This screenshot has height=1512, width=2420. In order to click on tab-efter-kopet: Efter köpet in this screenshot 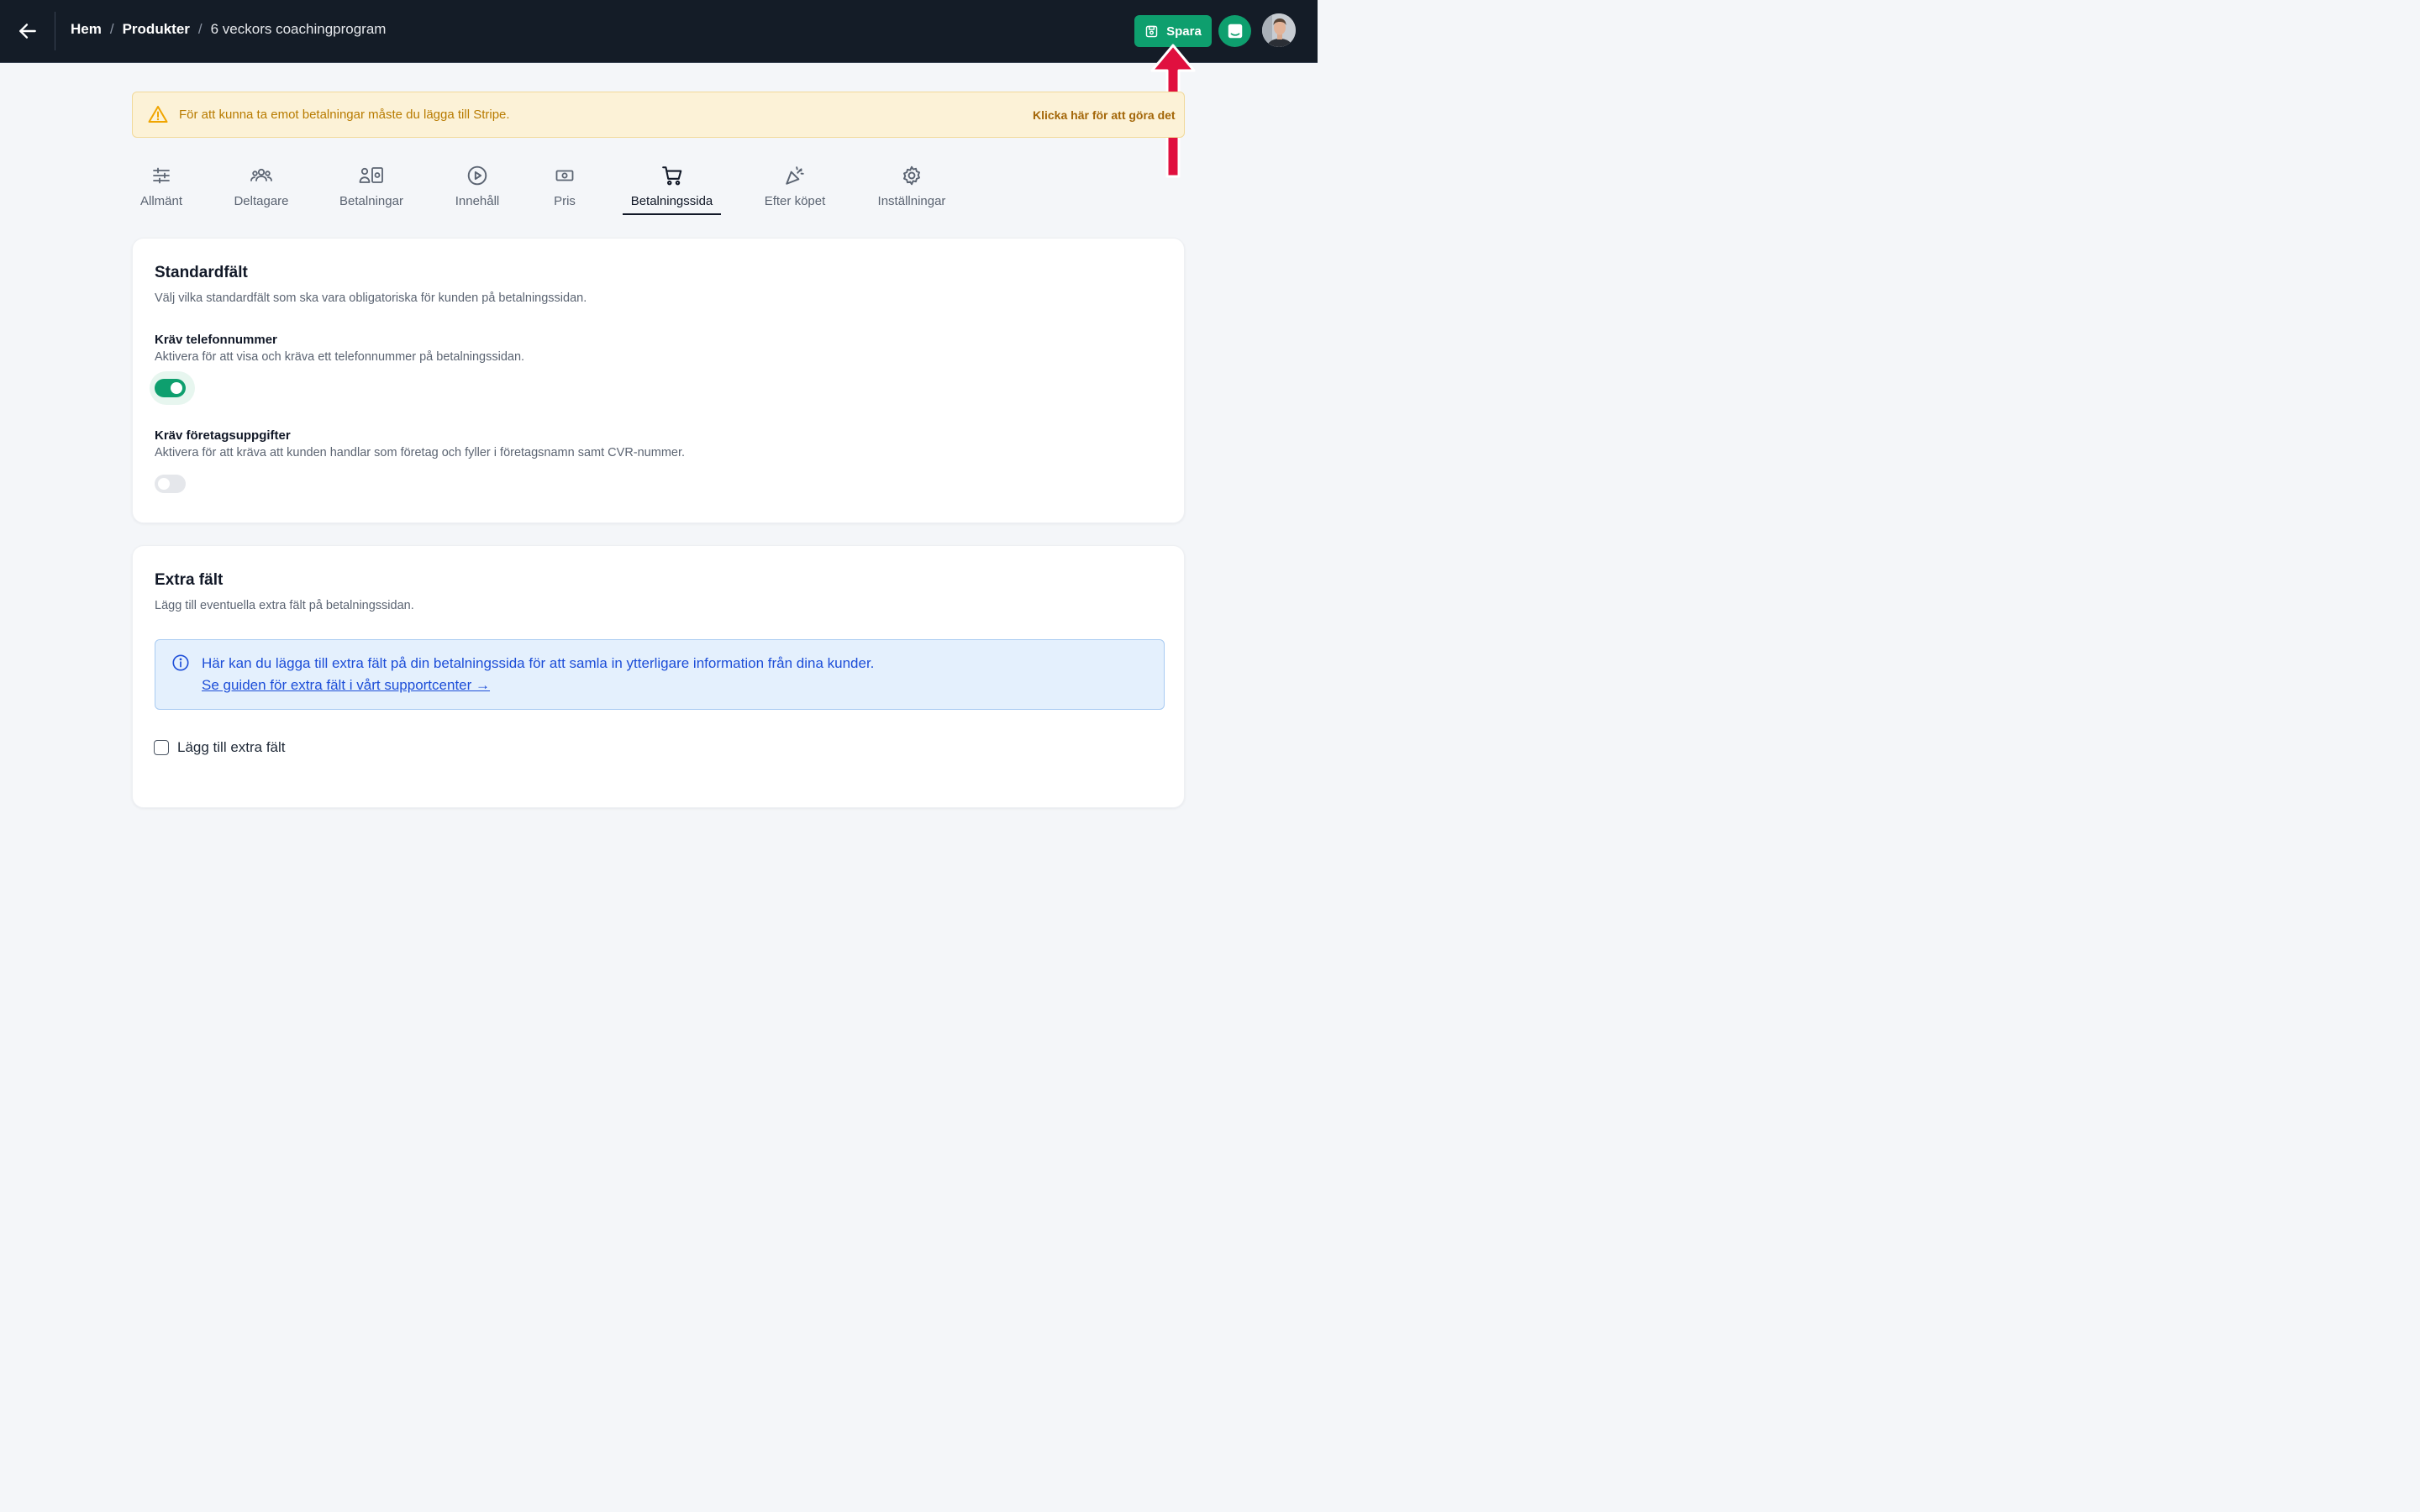, I will do `click(795, 189)`.